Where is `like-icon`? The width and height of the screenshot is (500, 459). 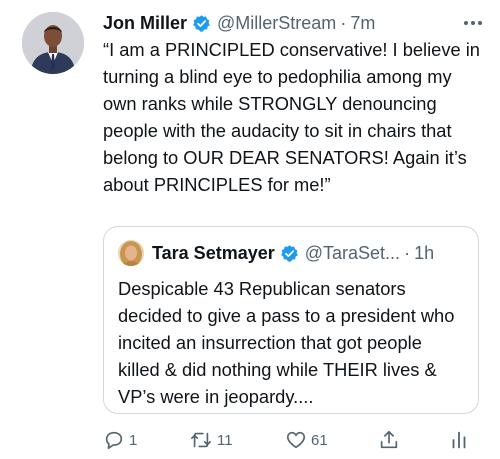 like-icon is located at coordinates (296, 440).